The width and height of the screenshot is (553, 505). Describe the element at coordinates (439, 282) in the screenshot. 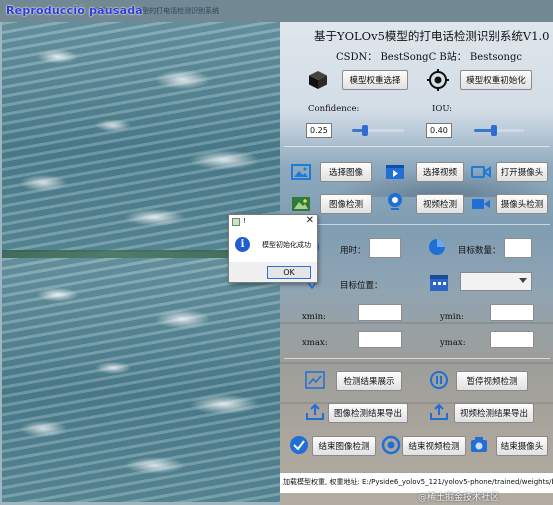

I see `calendar-icon` at that location.